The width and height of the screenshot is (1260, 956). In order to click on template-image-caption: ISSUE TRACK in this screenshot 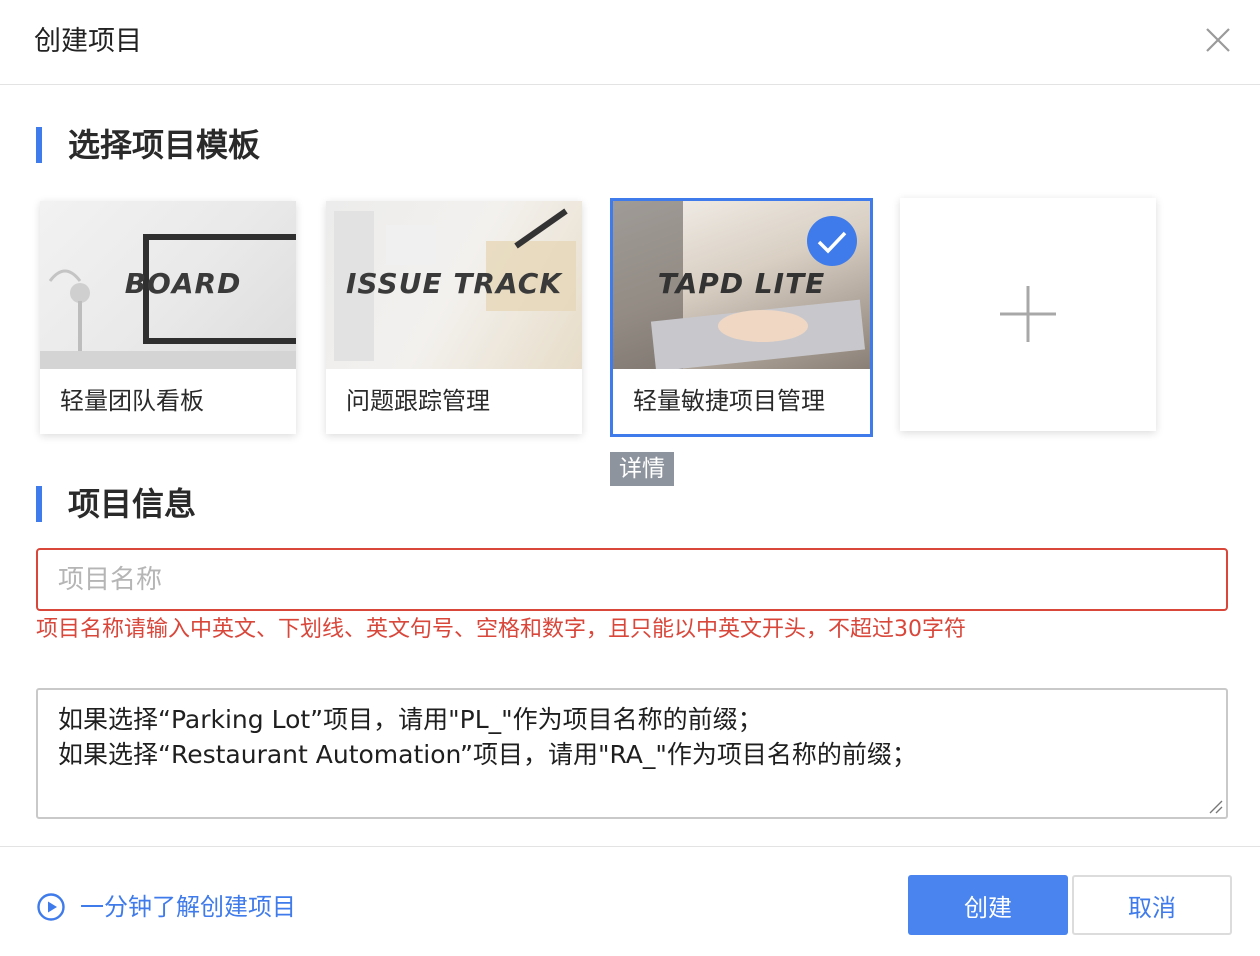, I will do `click(454, 283)`.